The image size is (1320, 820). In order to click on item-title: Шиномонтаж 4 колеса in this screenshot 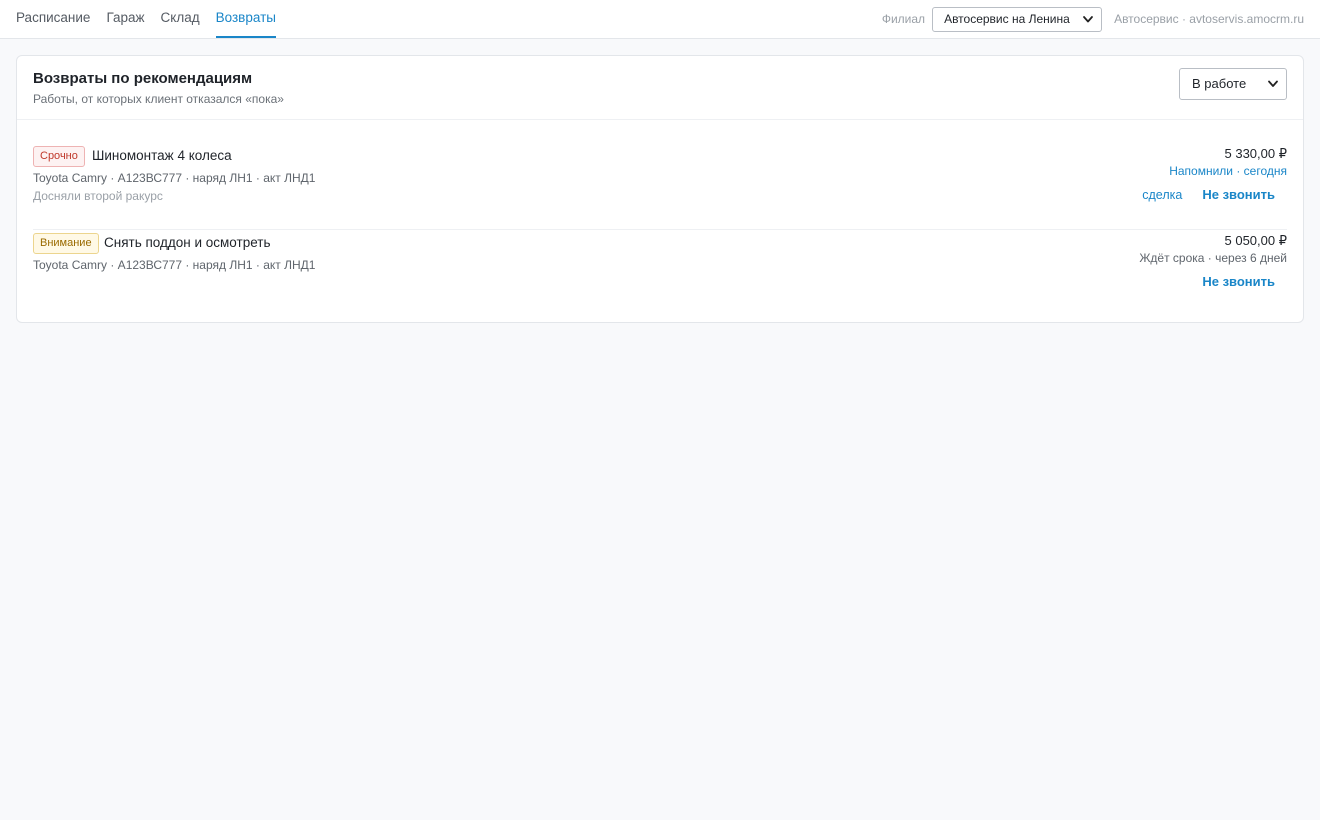, I will do `click(162, 155)`.